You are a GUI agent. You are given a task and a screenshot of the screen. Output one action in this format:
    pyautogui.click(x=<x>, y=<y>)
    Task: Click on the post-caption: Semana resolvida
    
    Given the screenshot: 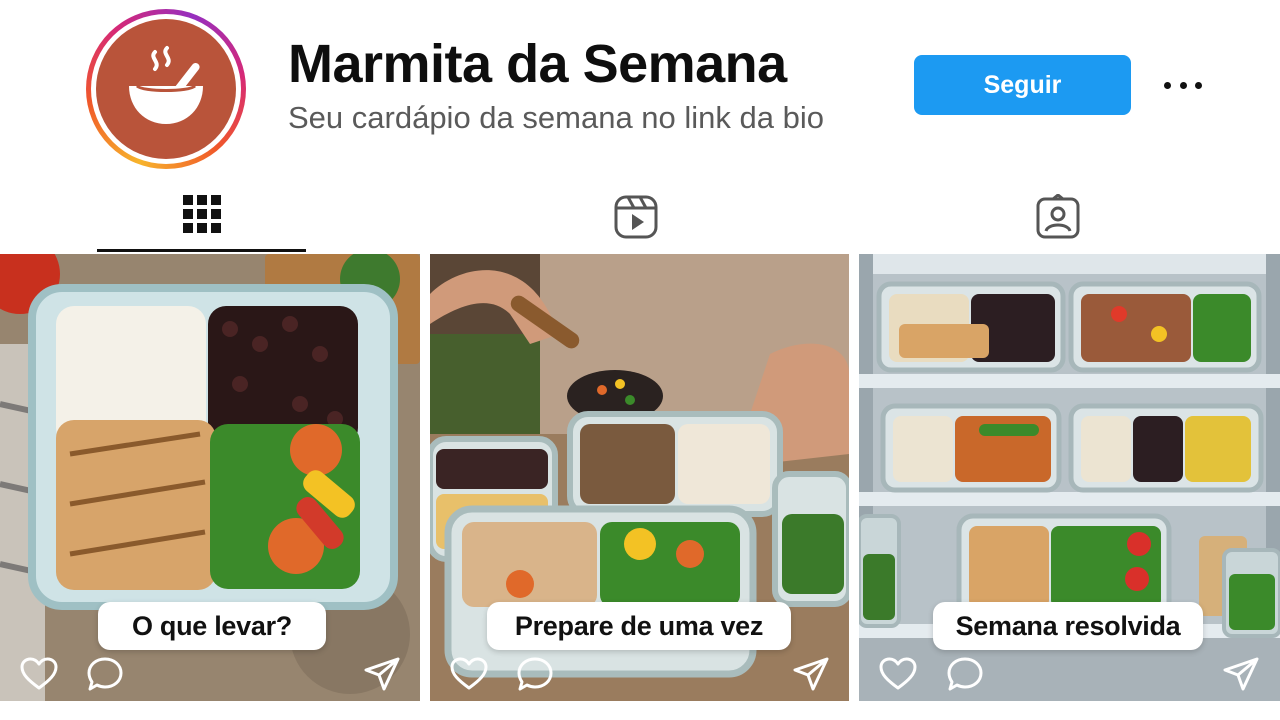 What is the action you would take?
    pyautogui.click(x=1068, y=626)
    